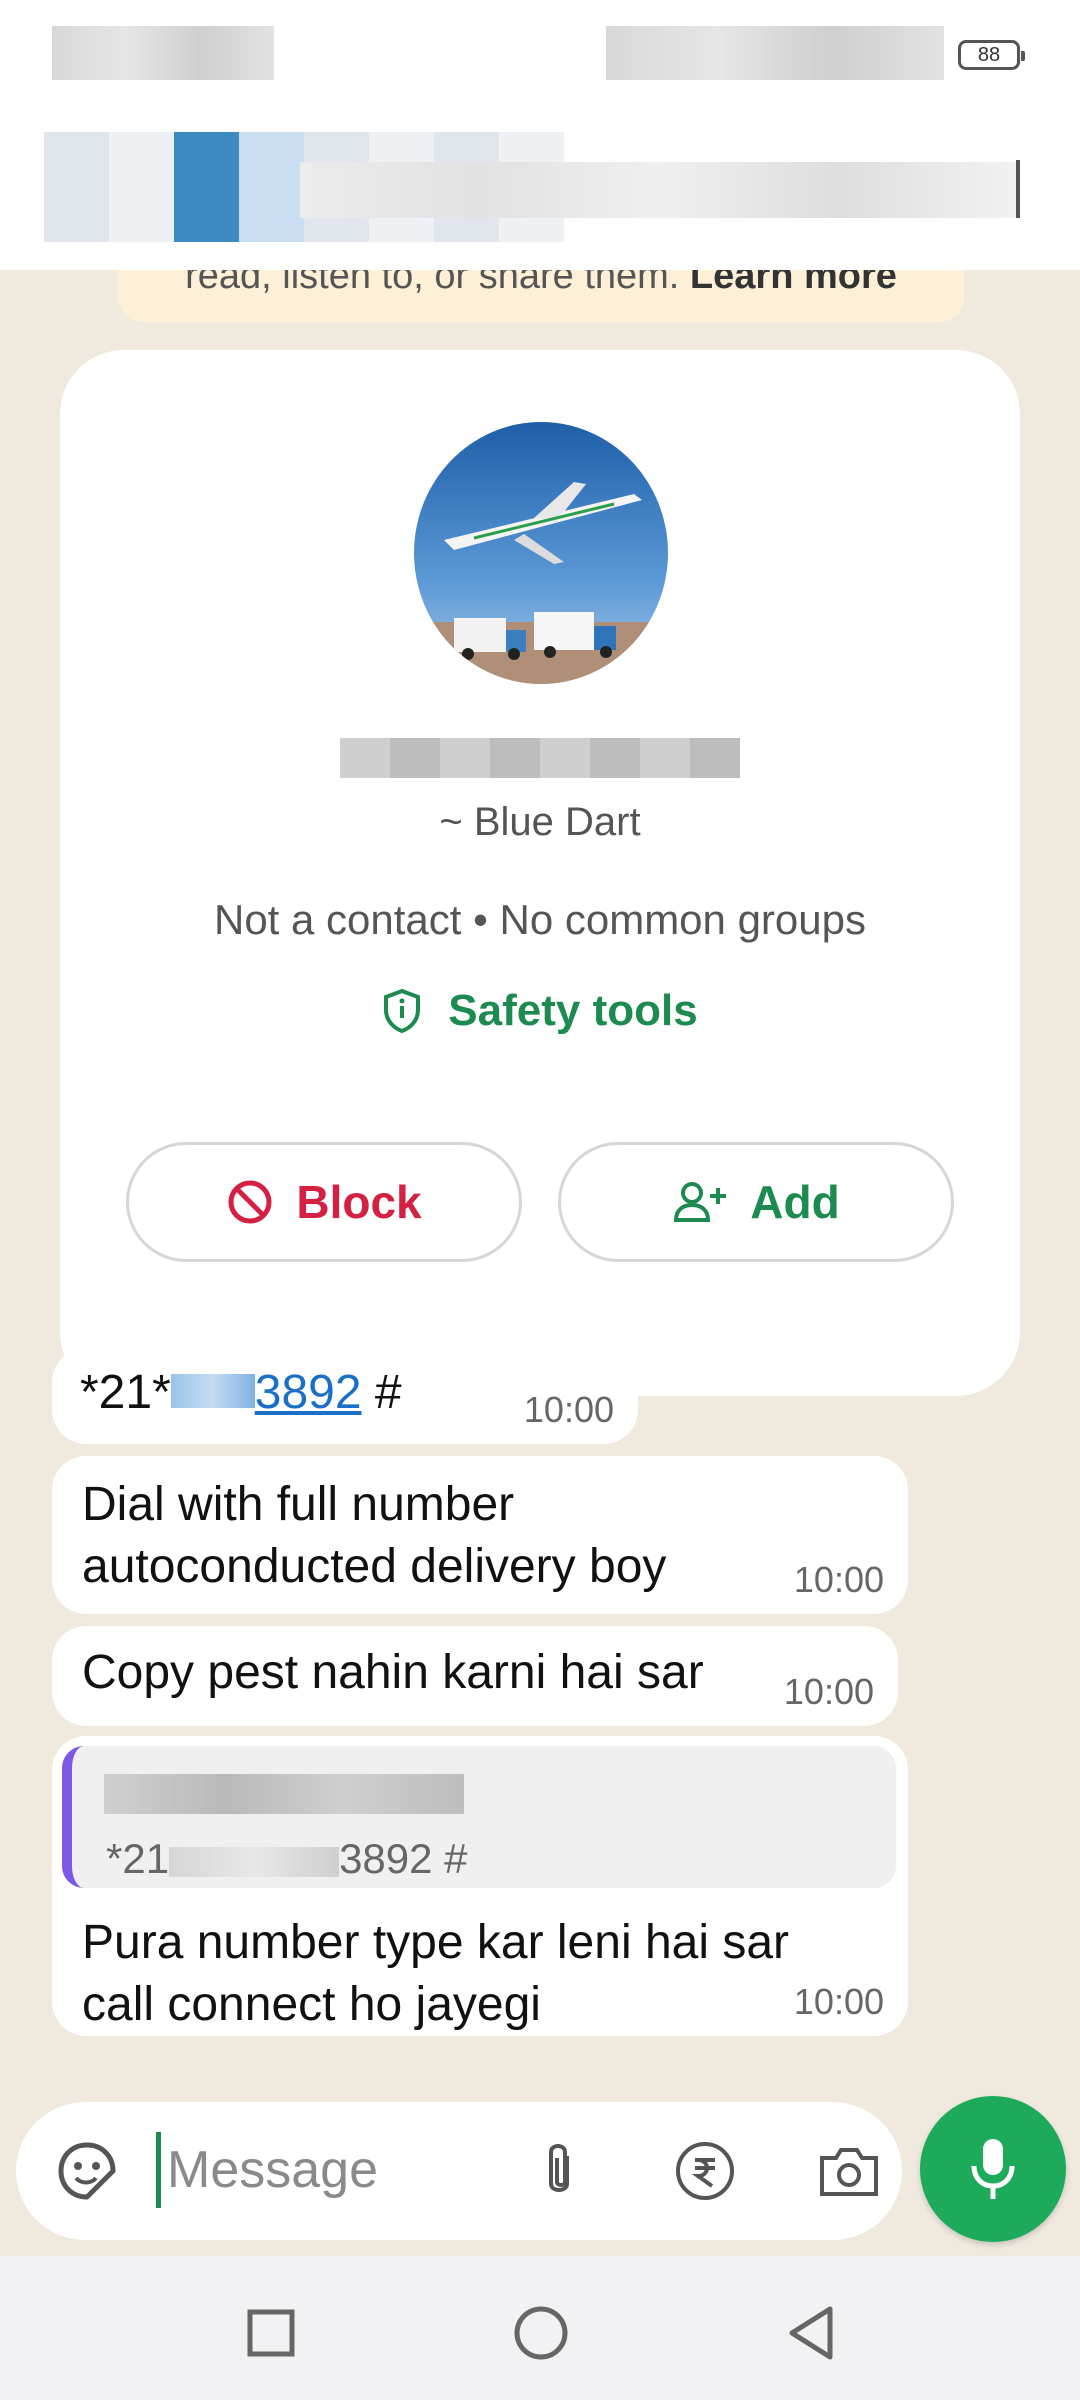 The image size is (1080, 2400). I want to click on camera-icon, so click(849, 2172).